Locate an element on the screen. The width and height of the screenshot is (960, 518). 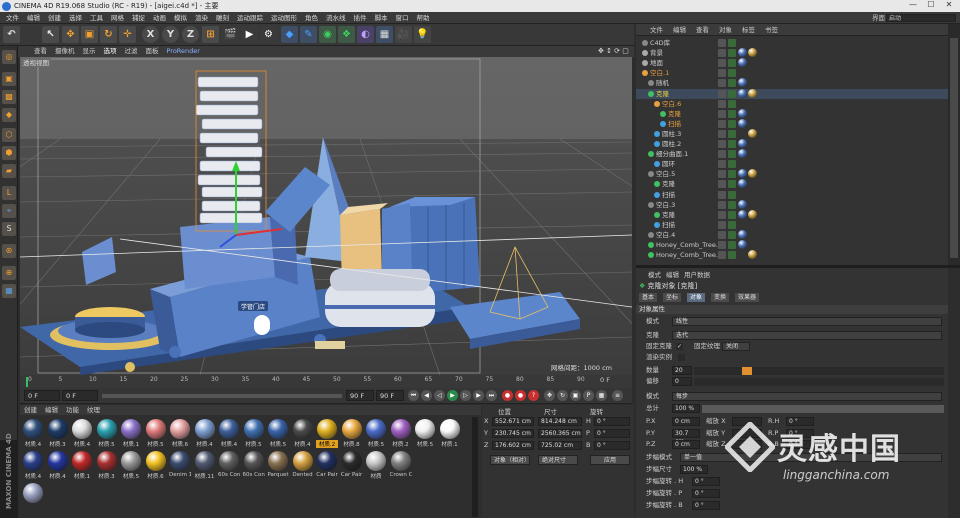
object-menu-item: 文件 is located at coordinates (652, 30).